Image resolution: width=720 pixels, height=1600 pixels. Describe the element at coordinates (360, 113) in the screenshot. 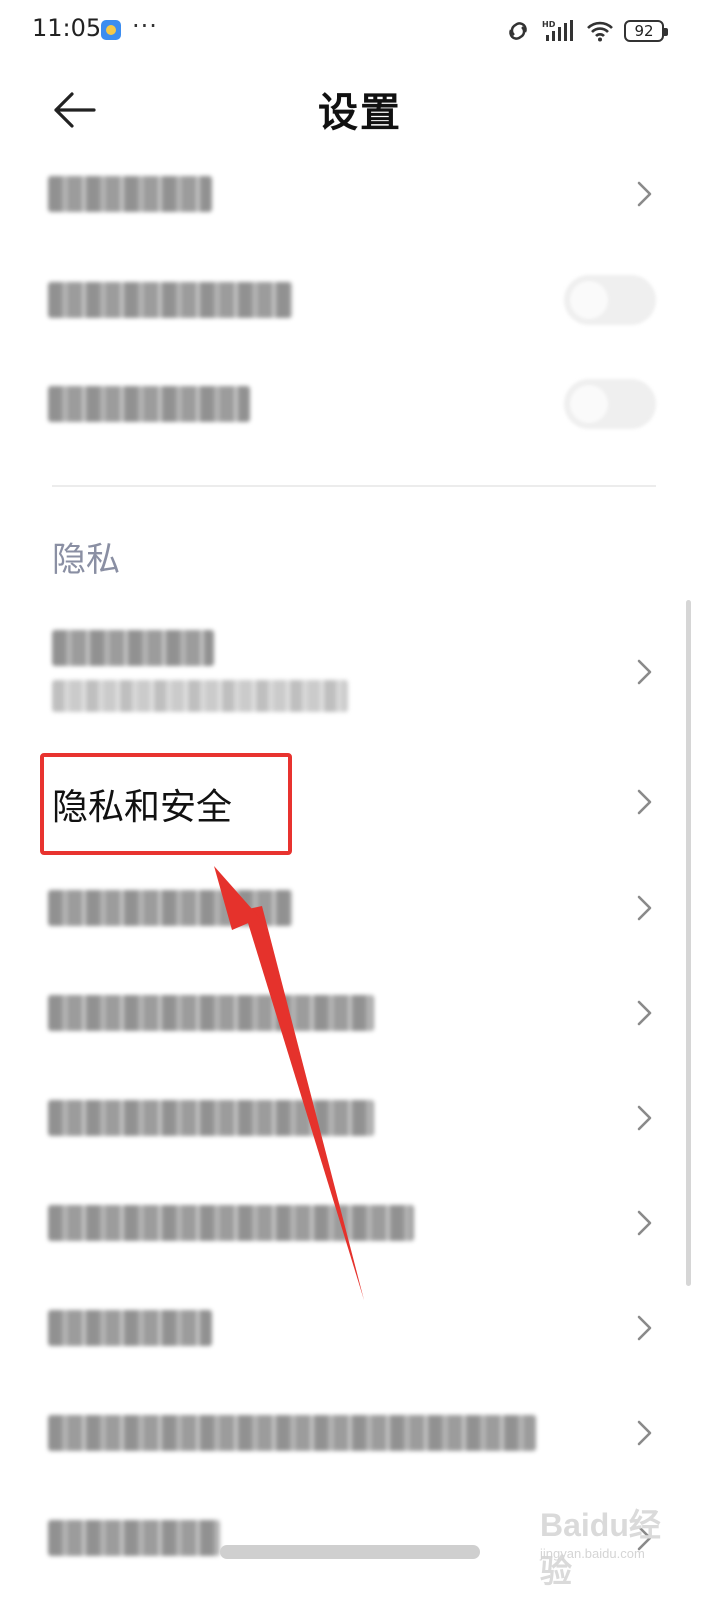

I see `page-title: 设置` at that location.